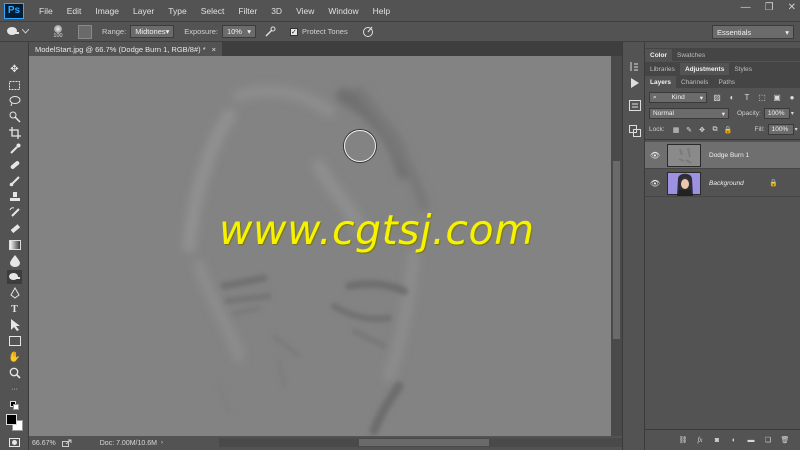 This screenshot has height=450, width=800. I want to click on color-panel-tabs: Color Swatches, so click(722, 54).